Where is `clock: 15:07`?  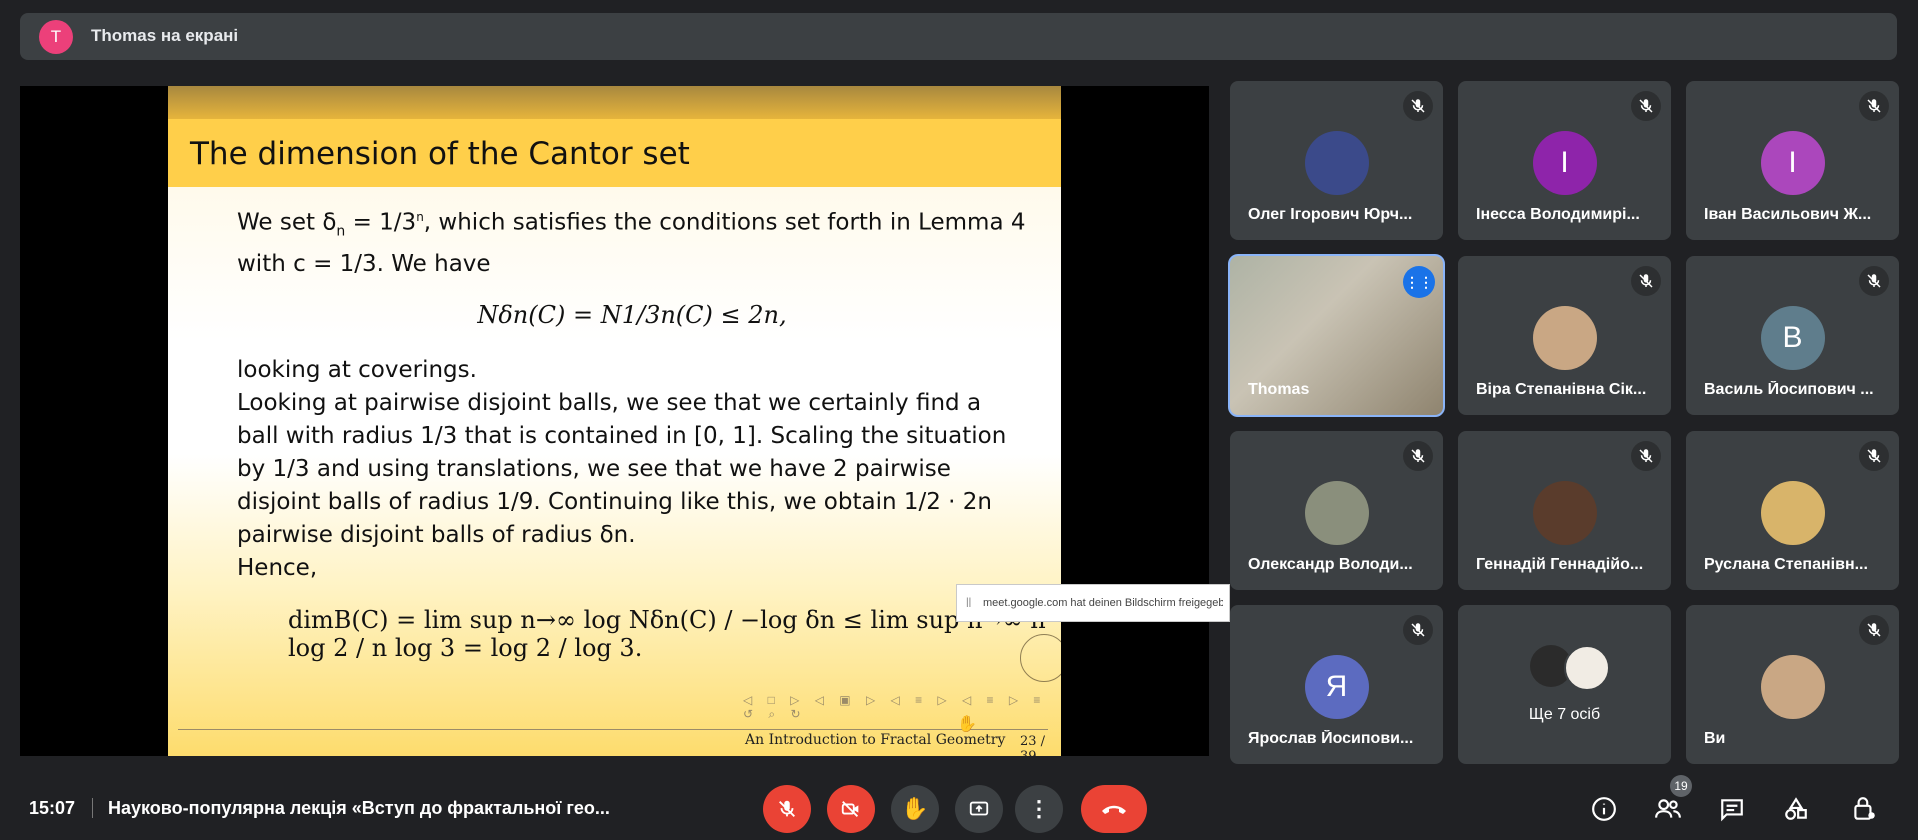 clock: 15:07 is located at coordinates (52, 808).